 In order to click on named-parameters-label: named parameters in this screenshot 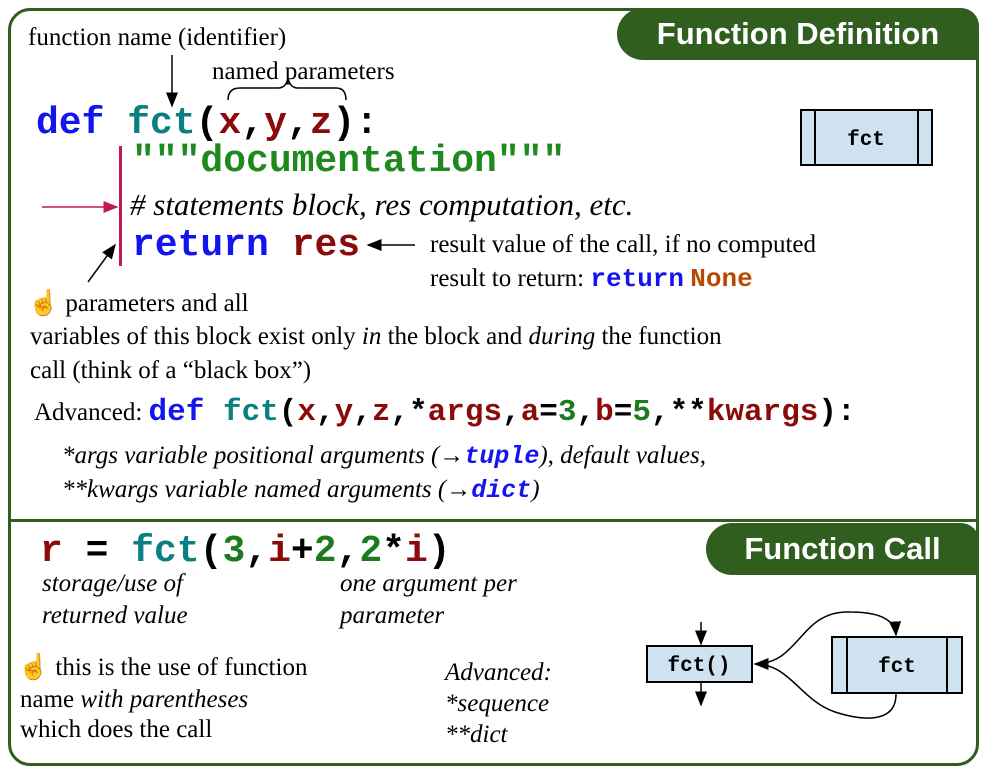, I will do `click(303, 71)`.